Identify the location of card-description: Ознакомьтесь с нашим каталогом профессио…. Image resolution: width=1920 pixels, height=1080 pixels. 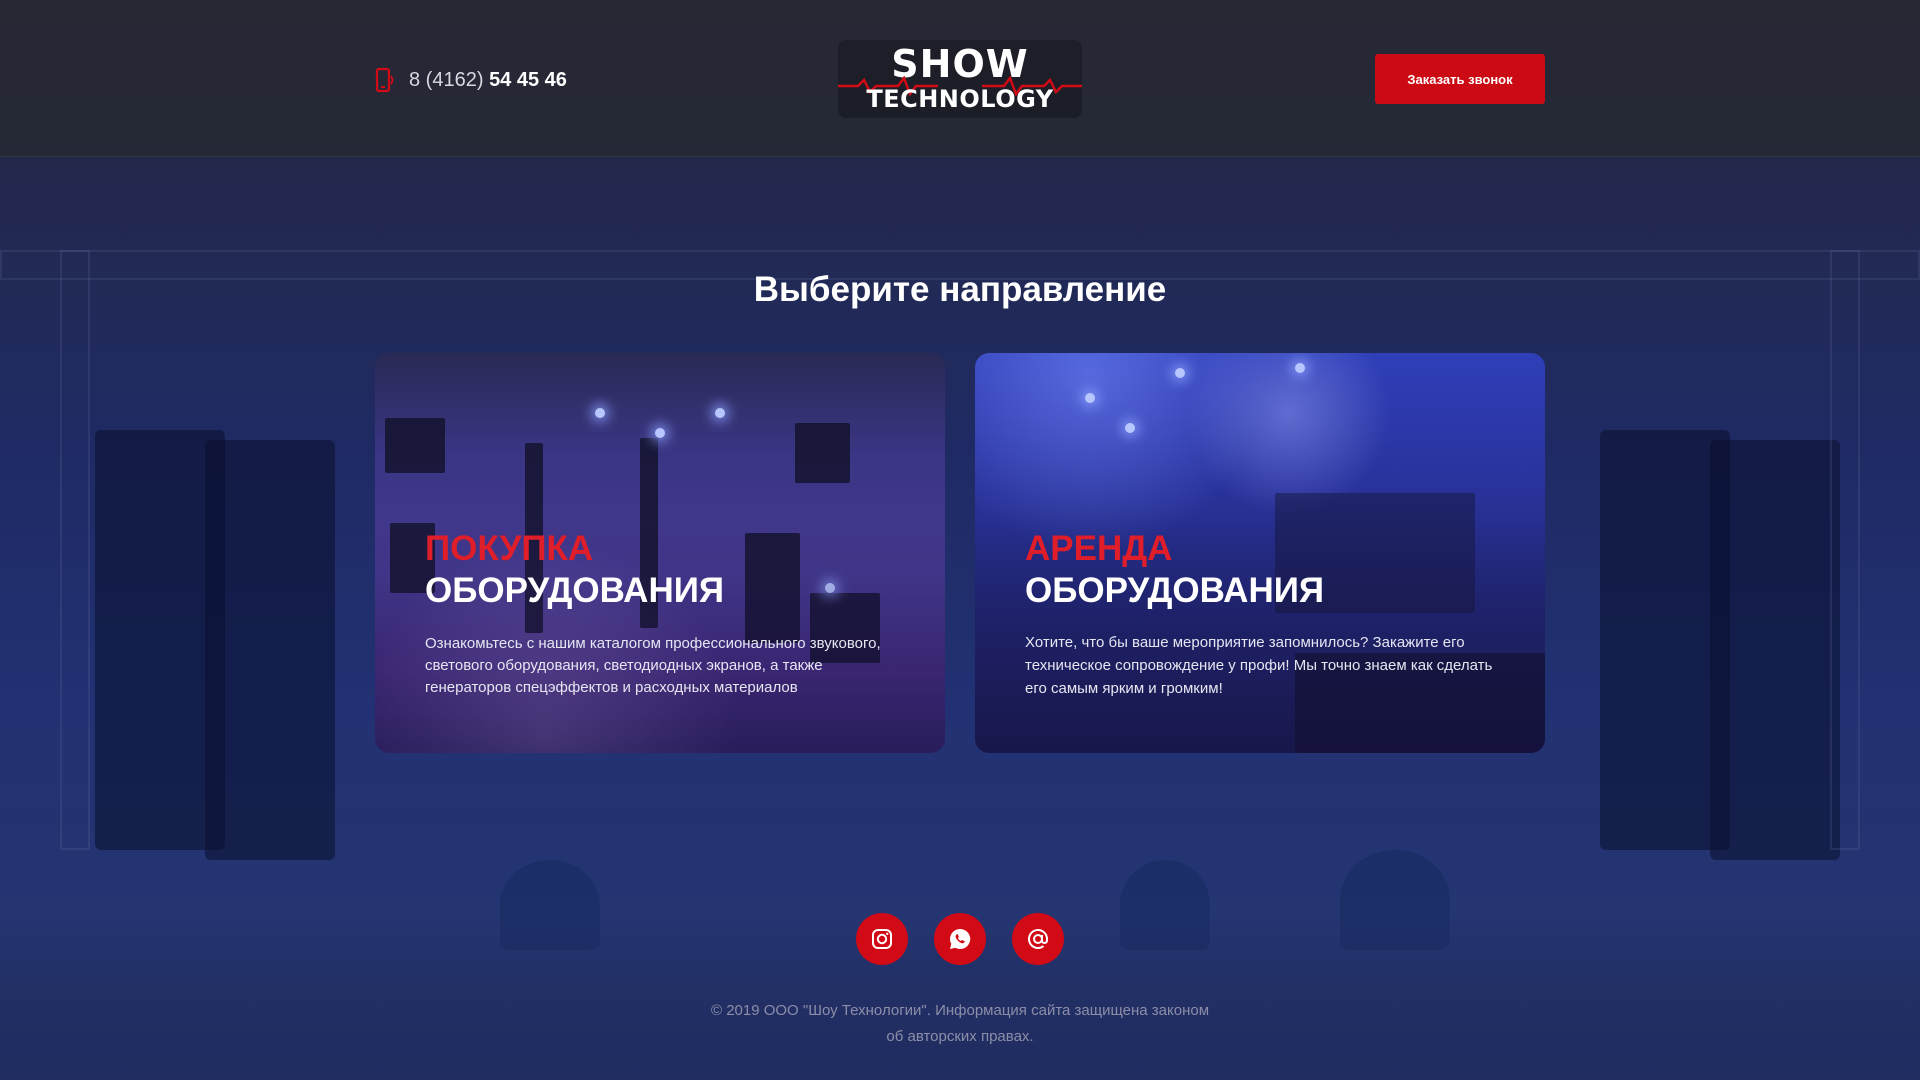
(653, 665).